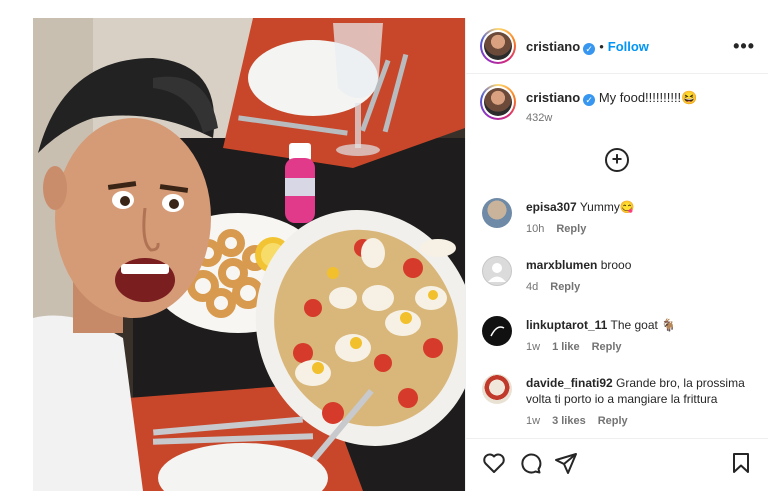  Describe the element at coordinates (648, 97) in the screenshot. I see `caption-text: My food!!!!!!!!!!😆` at that location.